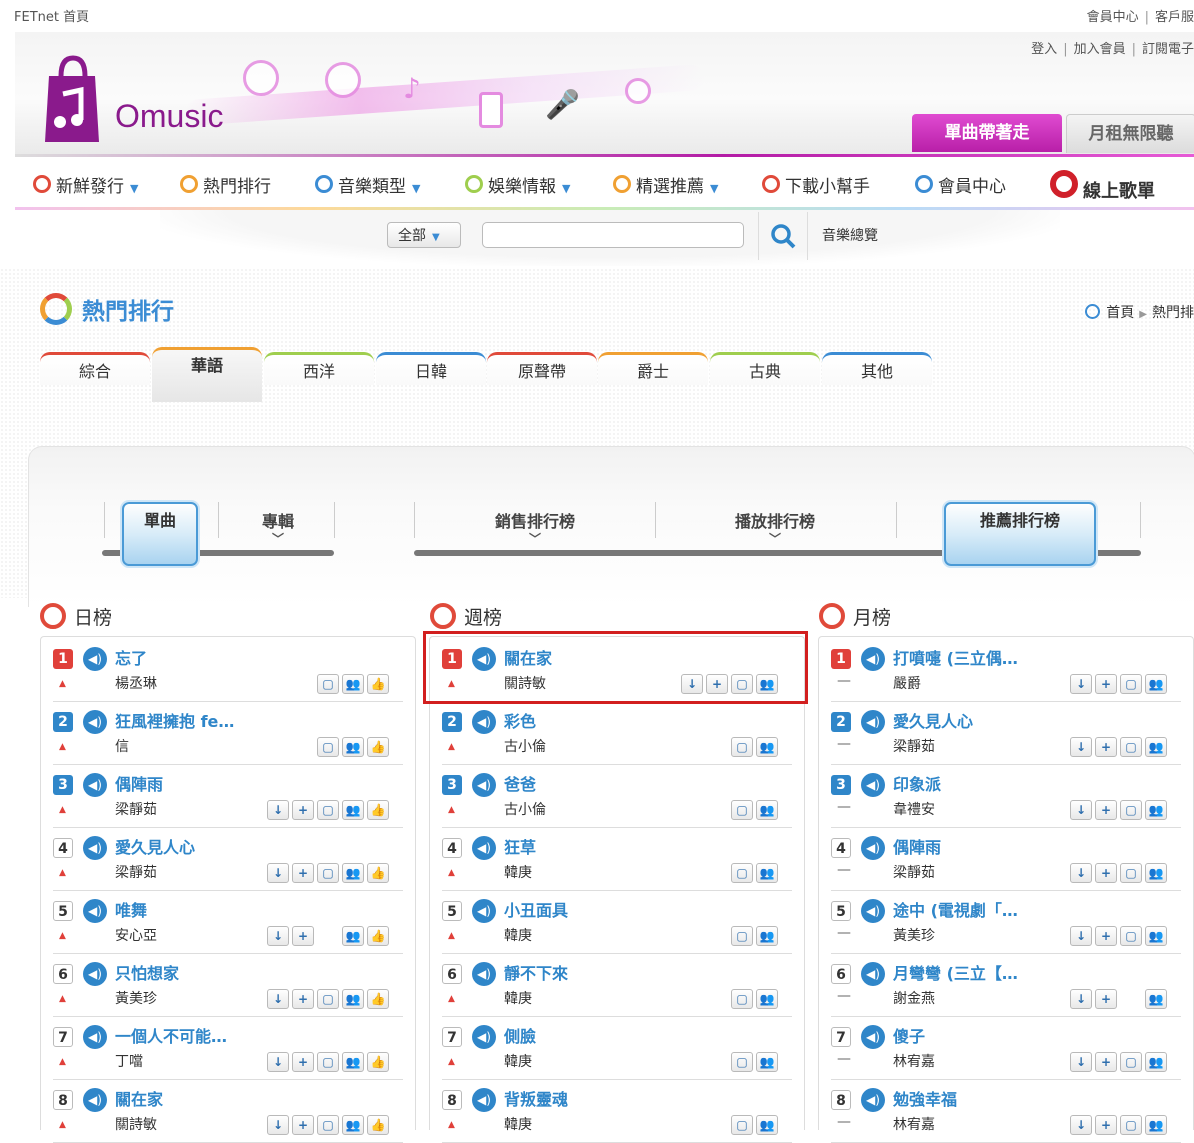 This screenshot has width=1194, height=1143. Describe the element at coordinates (914, 1124) in the screenshot. I see `artist-name: 林宥嘉` at that location.